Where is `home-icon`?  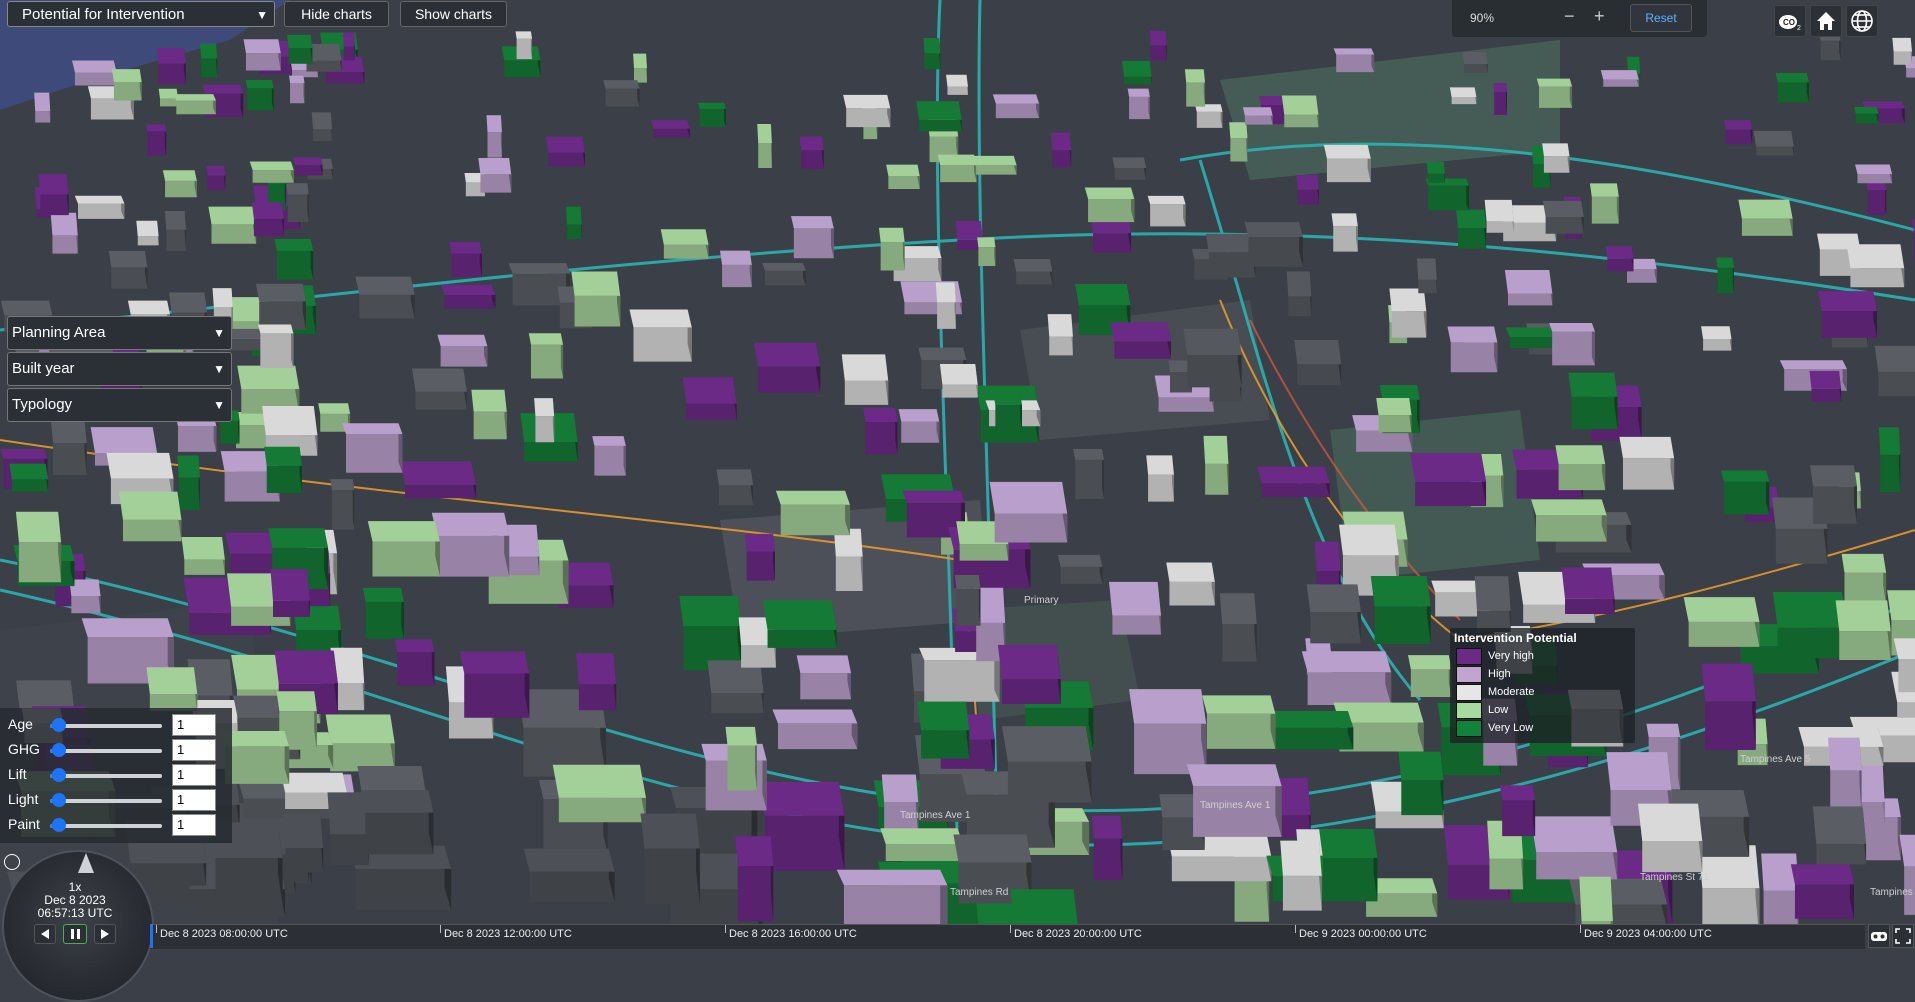 home-icon is located at coordinates (1826, 21).